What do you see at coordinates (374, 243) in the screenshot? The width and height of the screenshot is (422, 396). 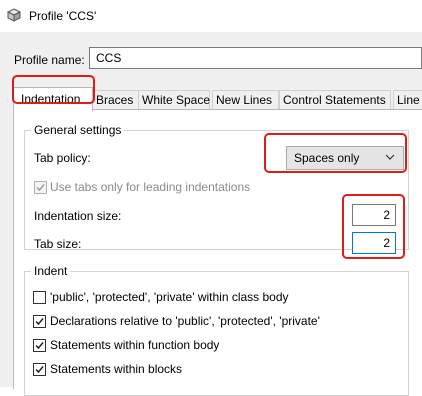 I see `tab-size-input: 2` at bounding box center [374, 243].